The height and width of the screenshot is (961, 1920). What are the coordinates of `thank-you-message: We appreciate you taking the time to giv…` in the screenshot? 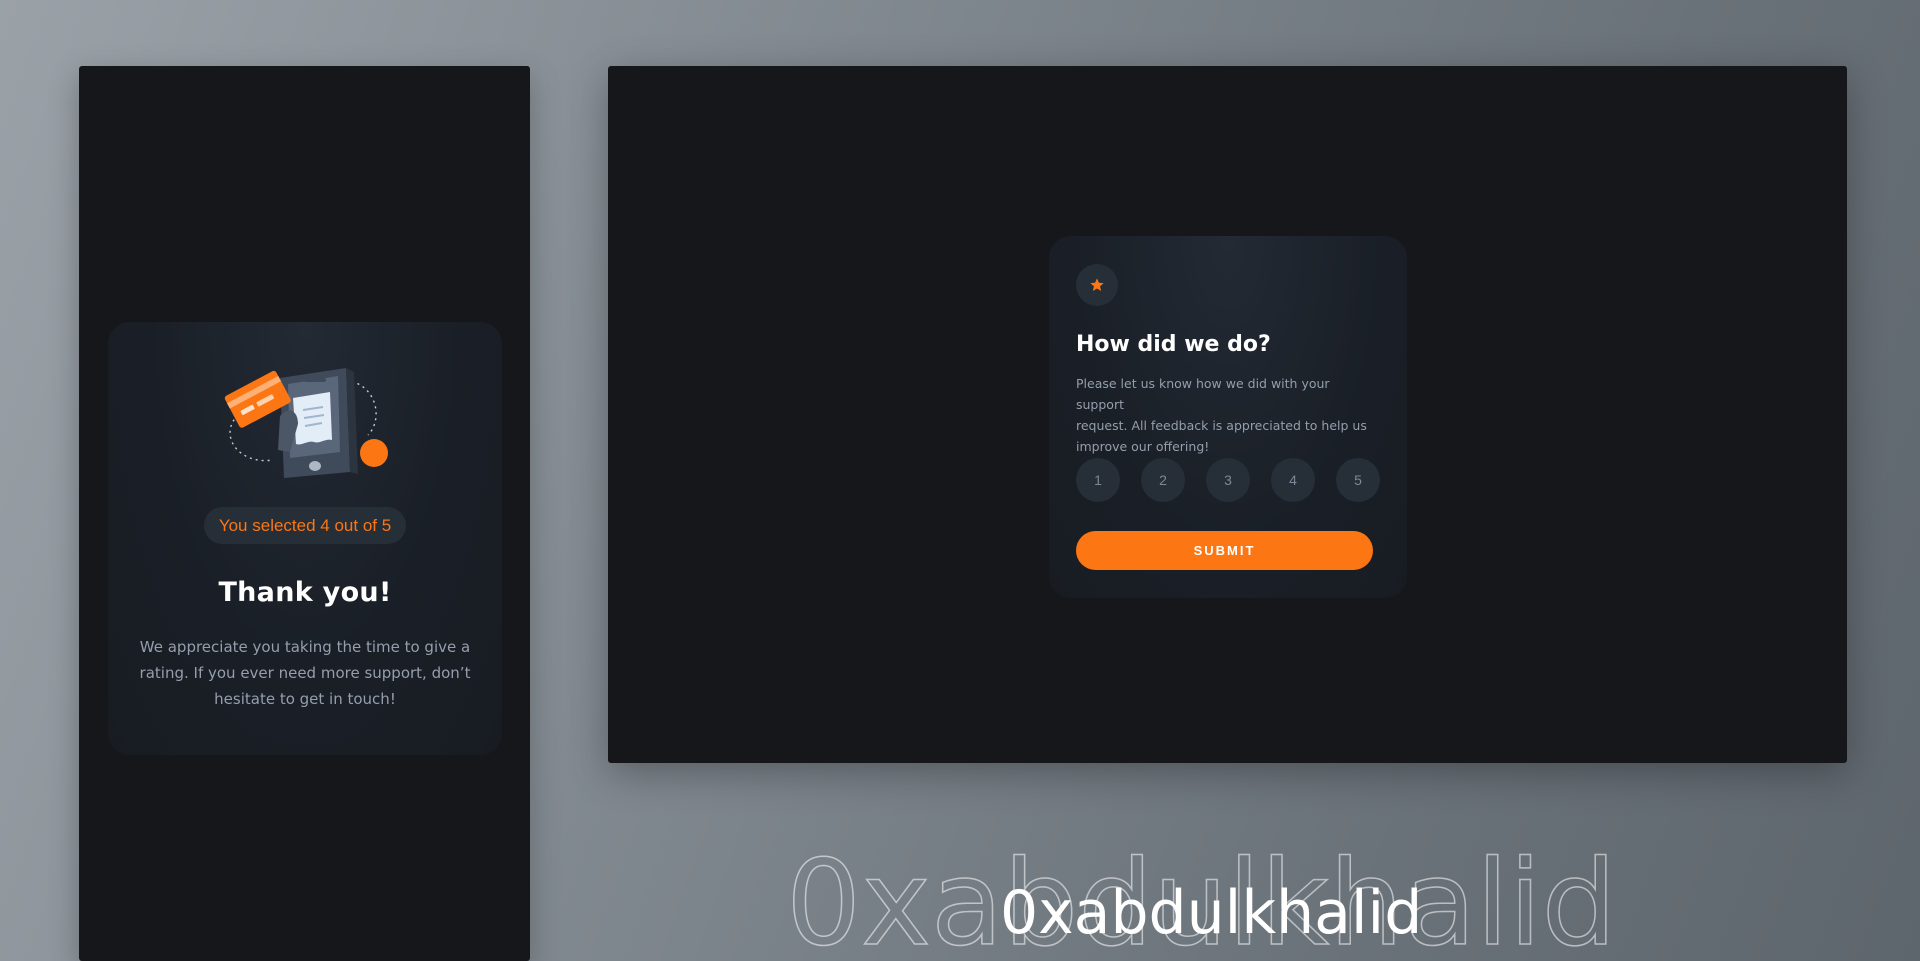 It's located at (305, 673).